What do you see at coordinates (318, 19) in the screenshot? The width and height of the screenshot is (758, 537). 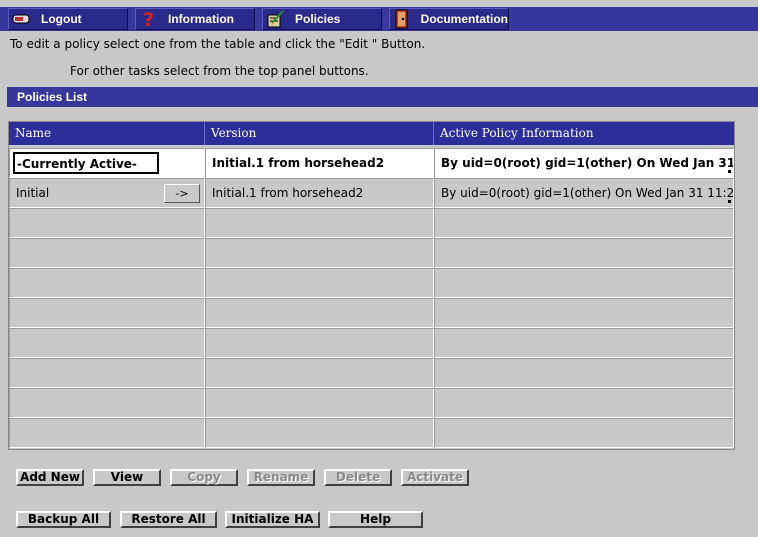 I see `policies-label: Policies` at bounding box center [318, 19].